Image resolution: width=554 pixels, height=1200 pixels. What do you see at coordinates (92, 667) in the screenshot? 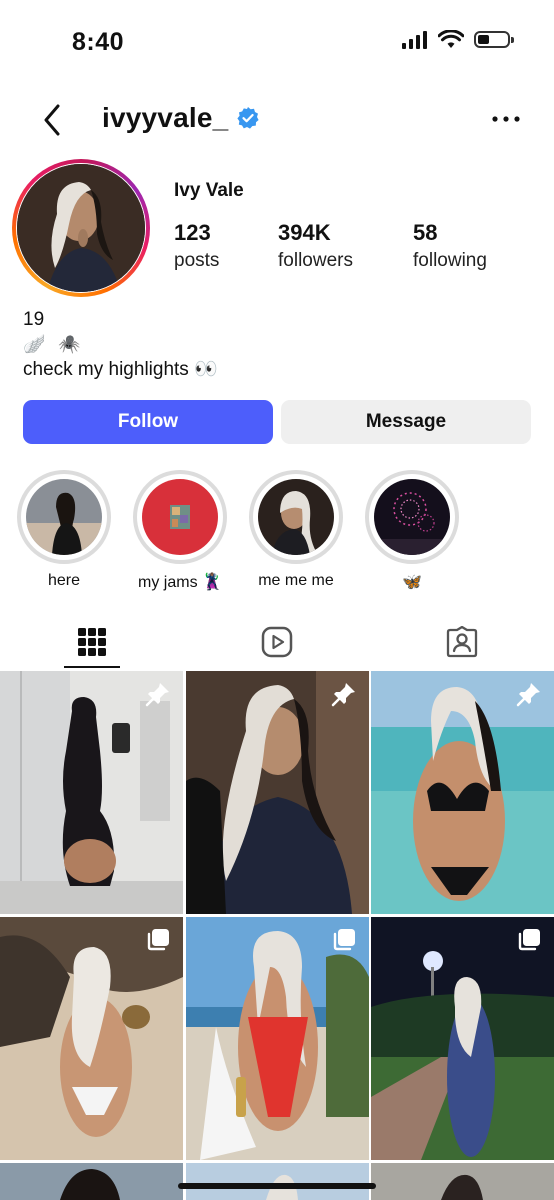
I see `active-tab-indicator` at bounding box center [92, 667].